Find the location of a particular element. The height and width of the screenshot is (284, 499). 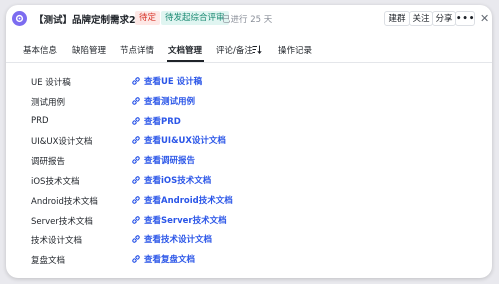

document-link: 查看iOS技术文档 is located at coordinates (171, 180).